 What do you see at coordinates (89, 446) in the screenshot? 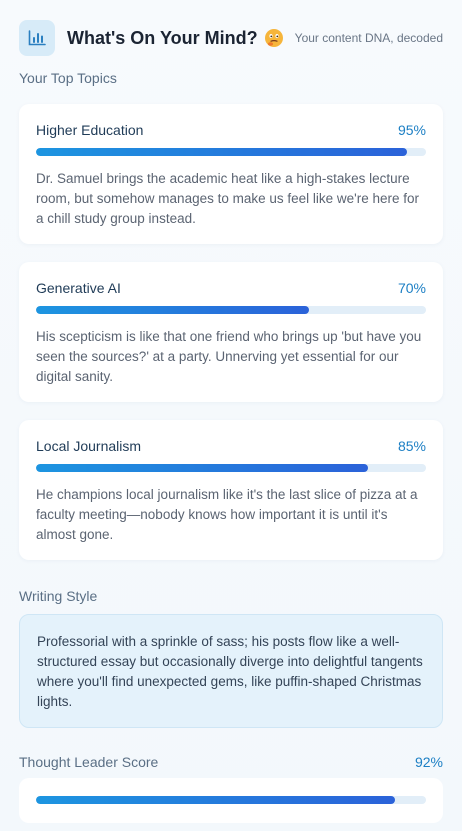
I see `topic-name: Local Journalism` at bounding box center [89, 446].